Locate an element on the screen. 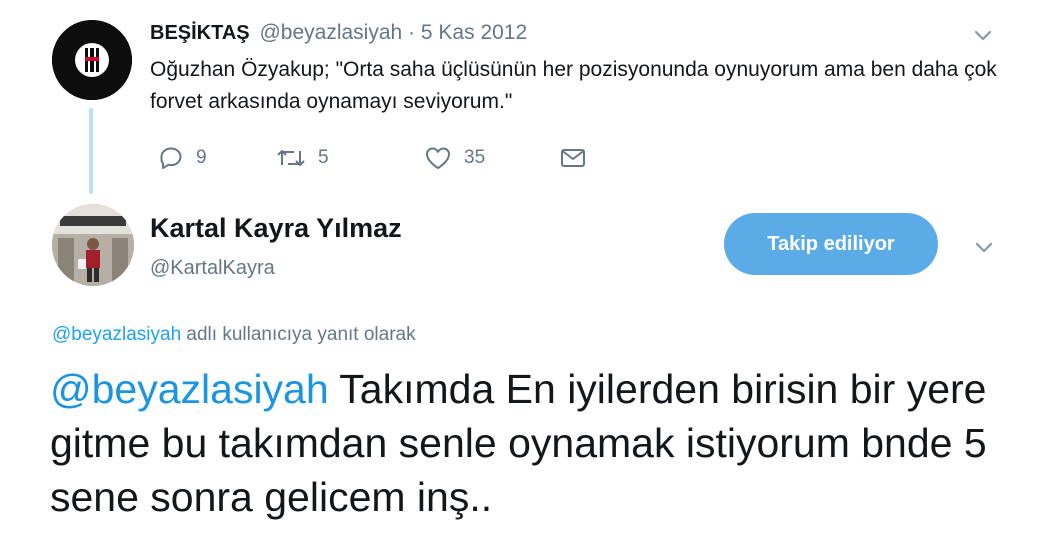 The image size is (1041, 555). reply-count: 9 is located at coordinates (201, 157).